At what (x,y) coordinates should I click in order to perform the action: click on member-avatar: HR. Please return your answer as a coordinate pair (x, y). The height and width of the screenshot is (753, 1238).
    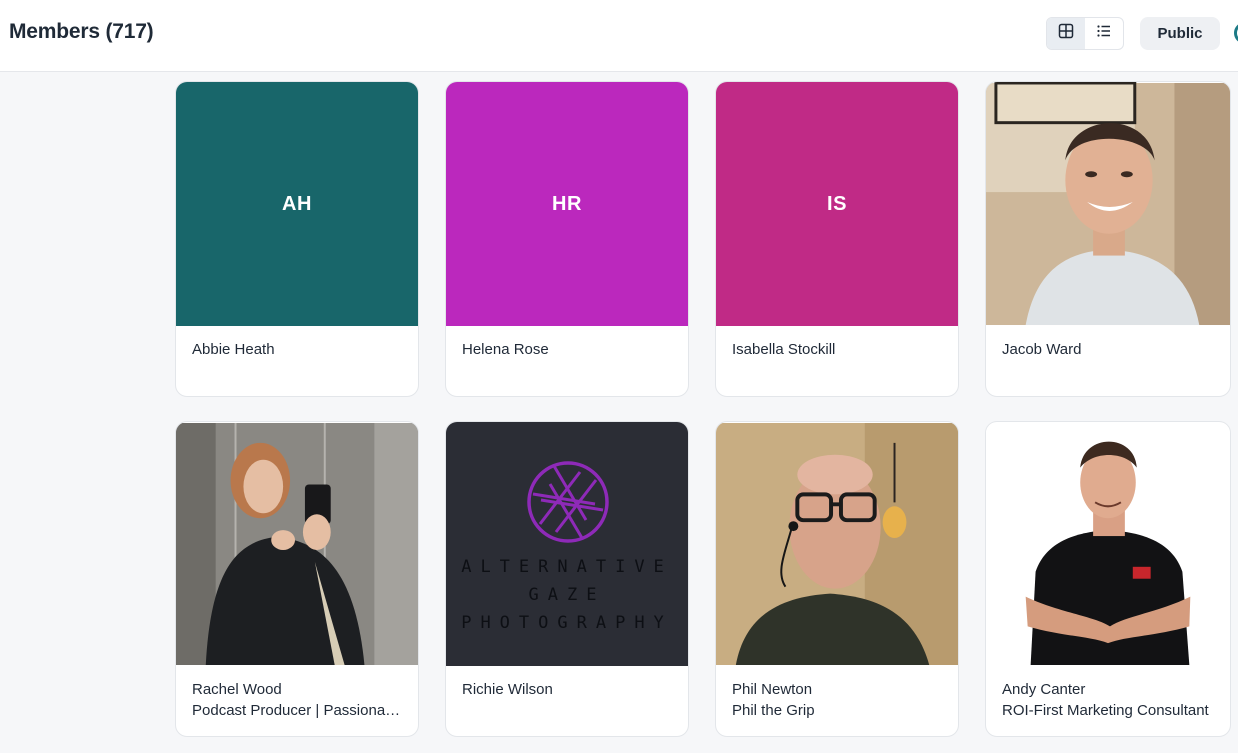
    Looking at the image, I should click on (567, 204).